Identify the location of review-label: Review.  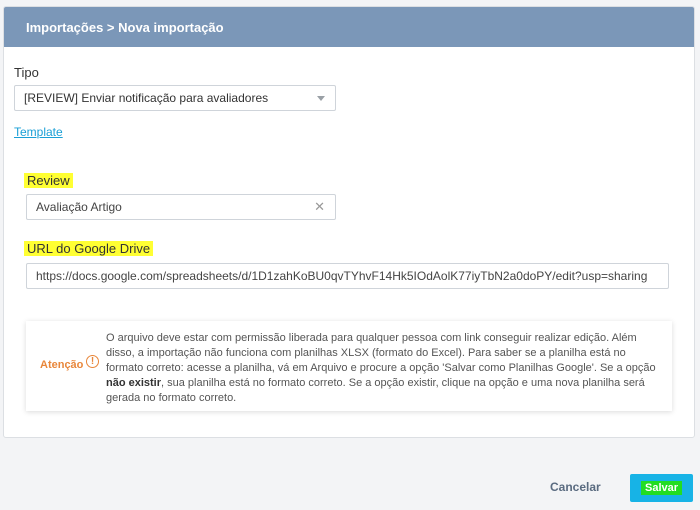
(48, 180).